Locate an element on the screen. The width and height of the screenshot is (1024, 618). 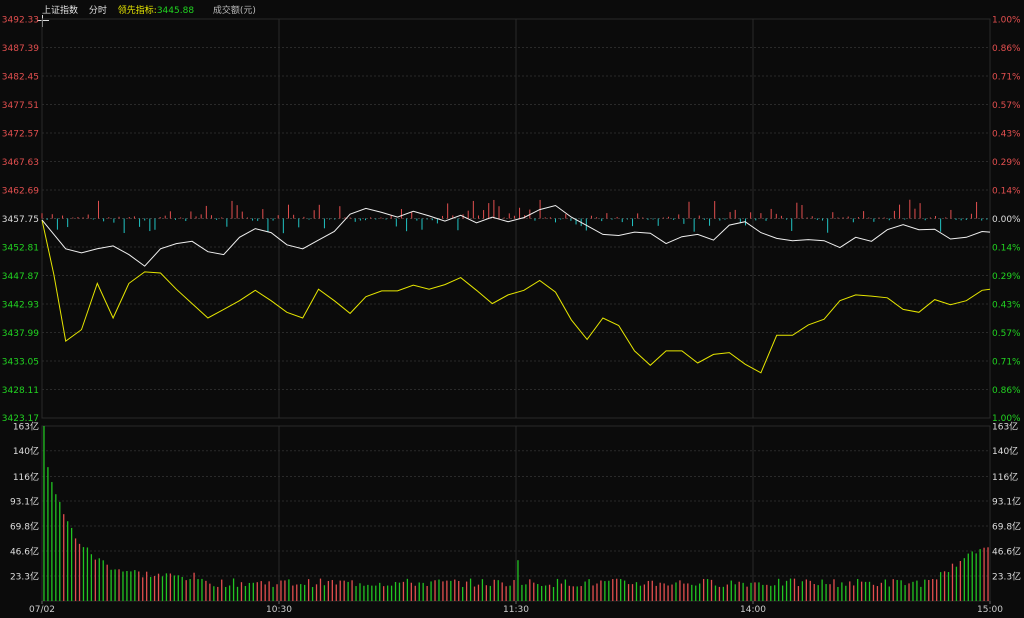
price-tick-label: 3472.57 is located at coordinates (20, 135).